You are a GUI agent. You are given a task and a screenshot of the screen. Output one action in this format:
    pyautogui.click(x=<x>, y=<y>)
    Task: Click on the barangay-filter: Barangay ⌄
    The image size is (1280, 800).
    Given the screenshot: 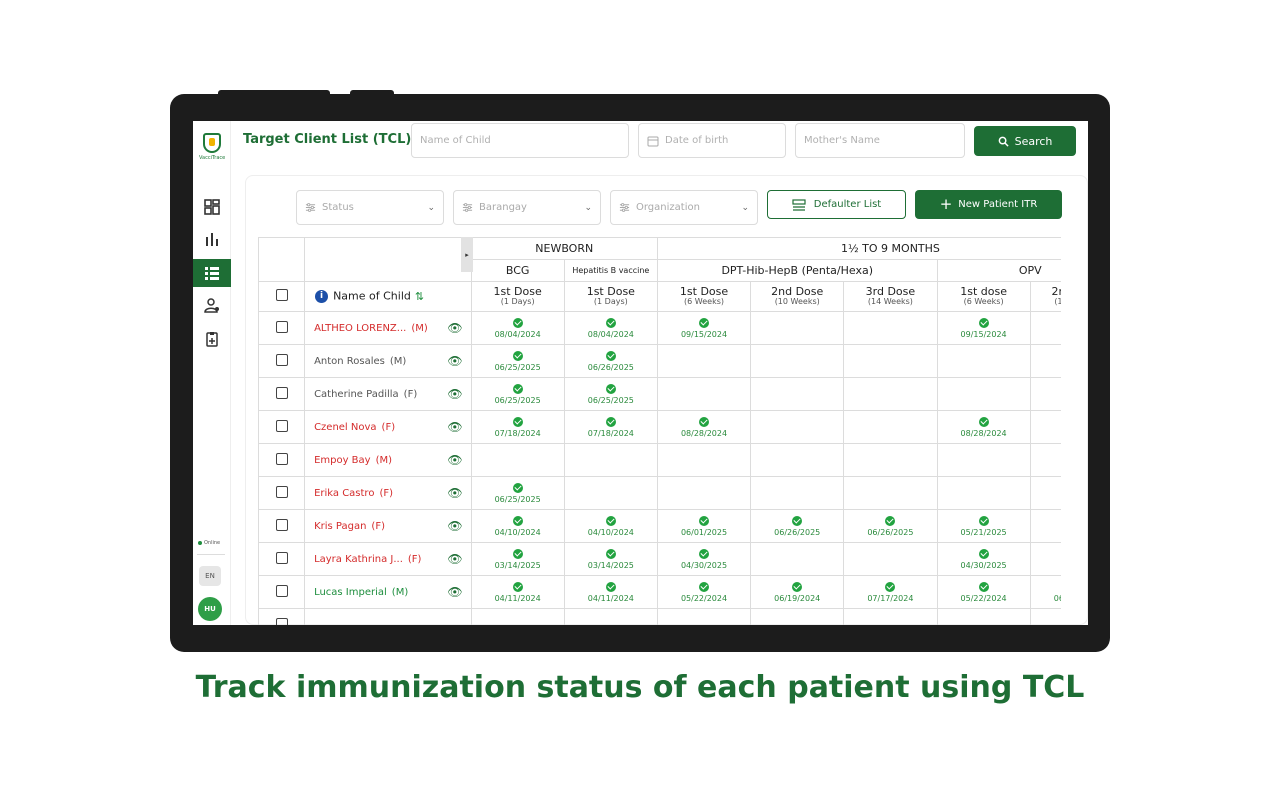 What is the action you would take?
    pyautogui.click(x=527, y=207)
    